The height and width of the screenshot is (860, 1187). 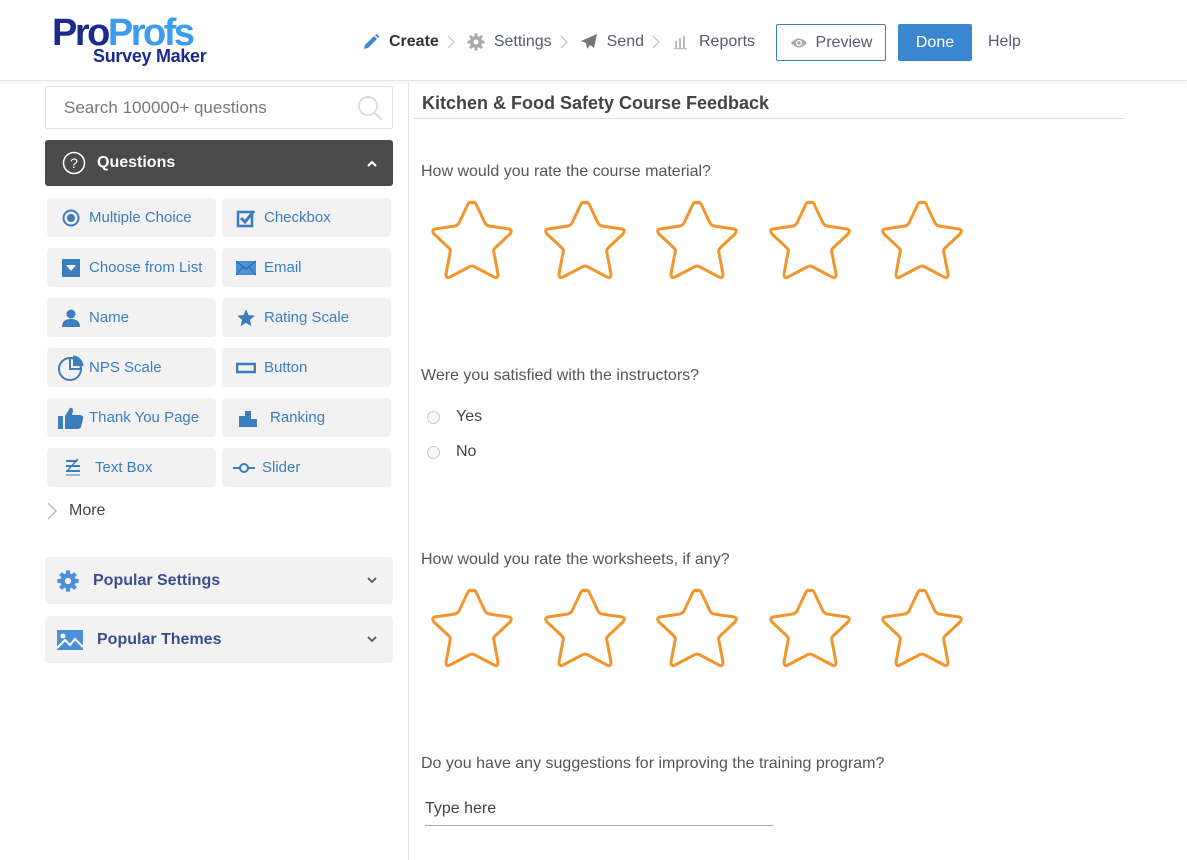 What do you see at coordinates (306, 217) in the screenshot?
I see `question-type-checkbox: Checkbox` at bounding box center [306, 217].